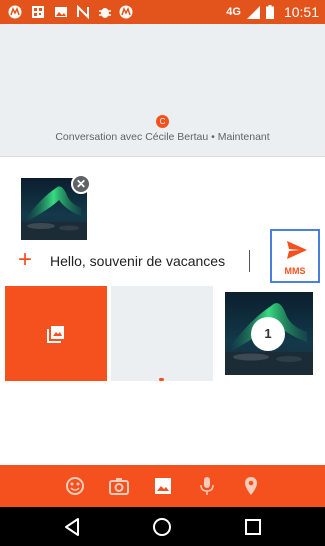 Image resolution: width=325 pixels, height=546 pixels. I want to click on media-tile-photo: 1, so click(269, 333).